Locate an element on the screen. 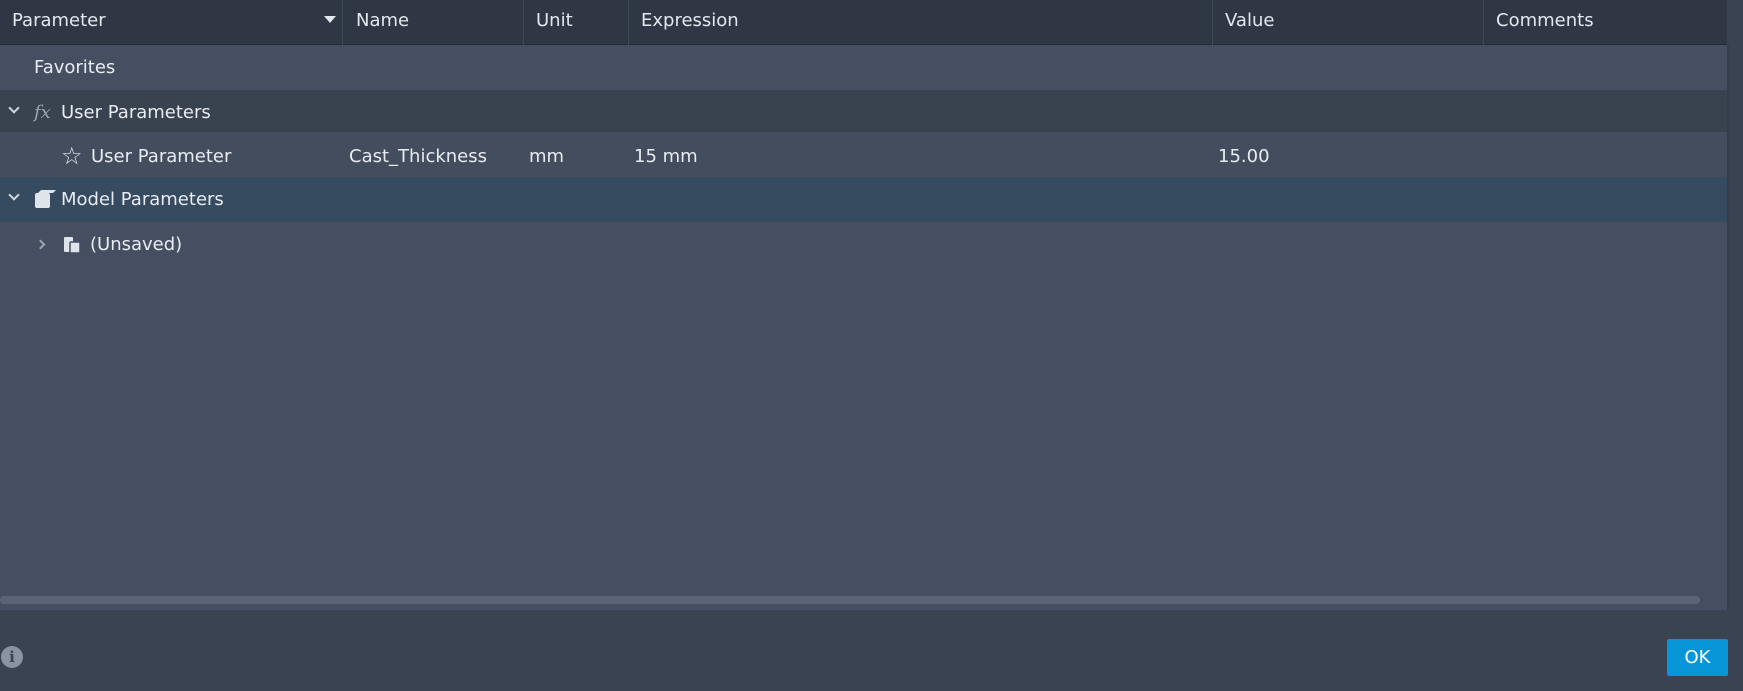 This screenshot has height=691, width=1743. parameter-name-cell: Cast_Thickness is located at coordinates (418, 156).